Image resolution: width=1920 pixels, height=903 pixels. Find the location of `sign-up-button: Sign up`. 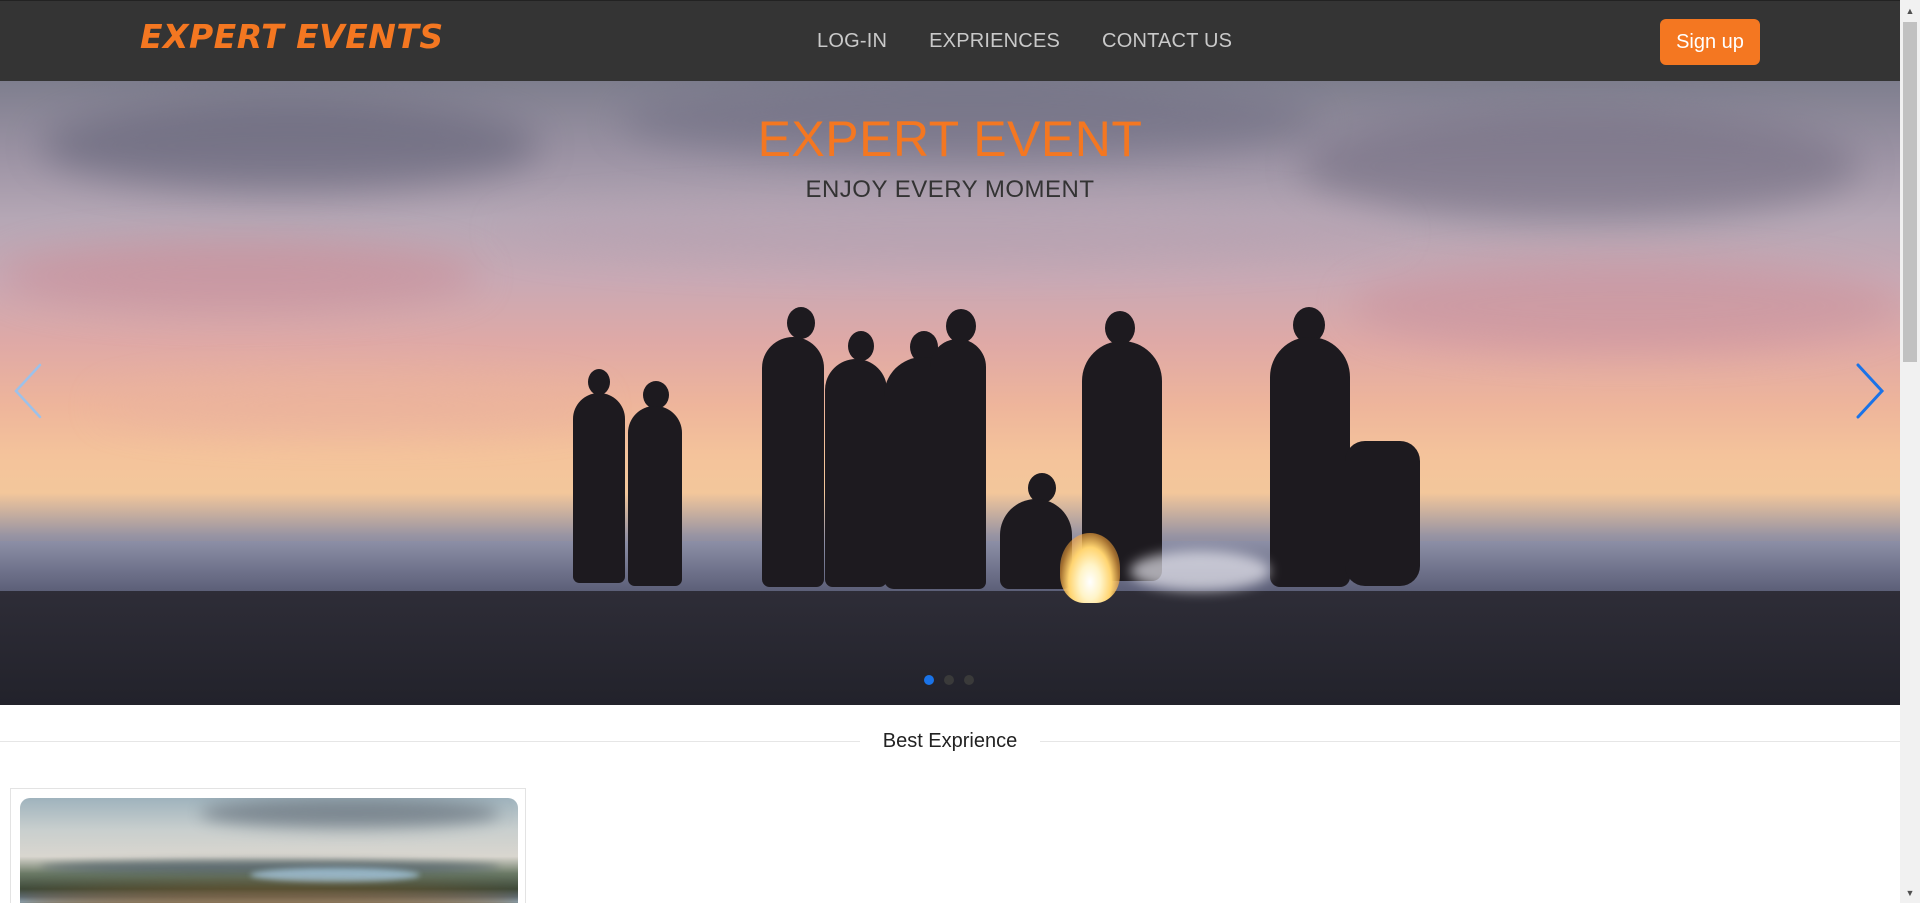

sign-up-button: Sign up is located at coordinates (1710, 42).